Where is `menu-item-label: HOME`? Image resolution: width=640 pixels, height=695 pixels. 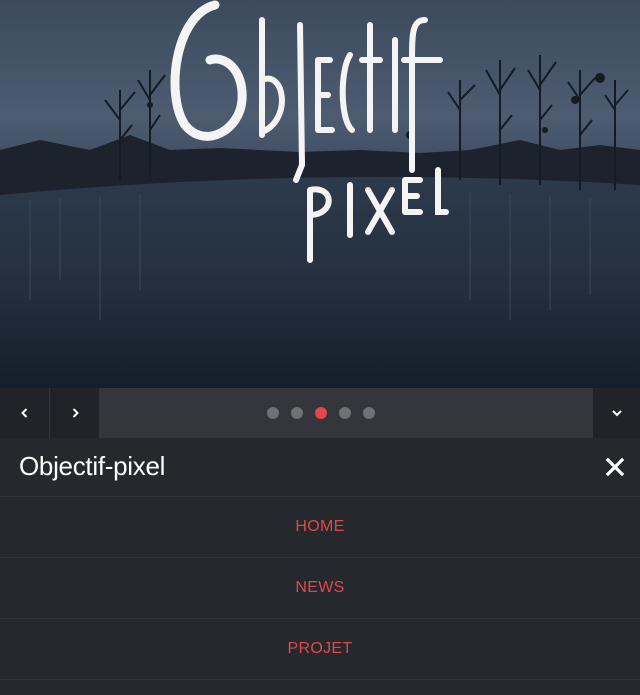 menu-item-label: HOME is located at coordinates (320, 526).